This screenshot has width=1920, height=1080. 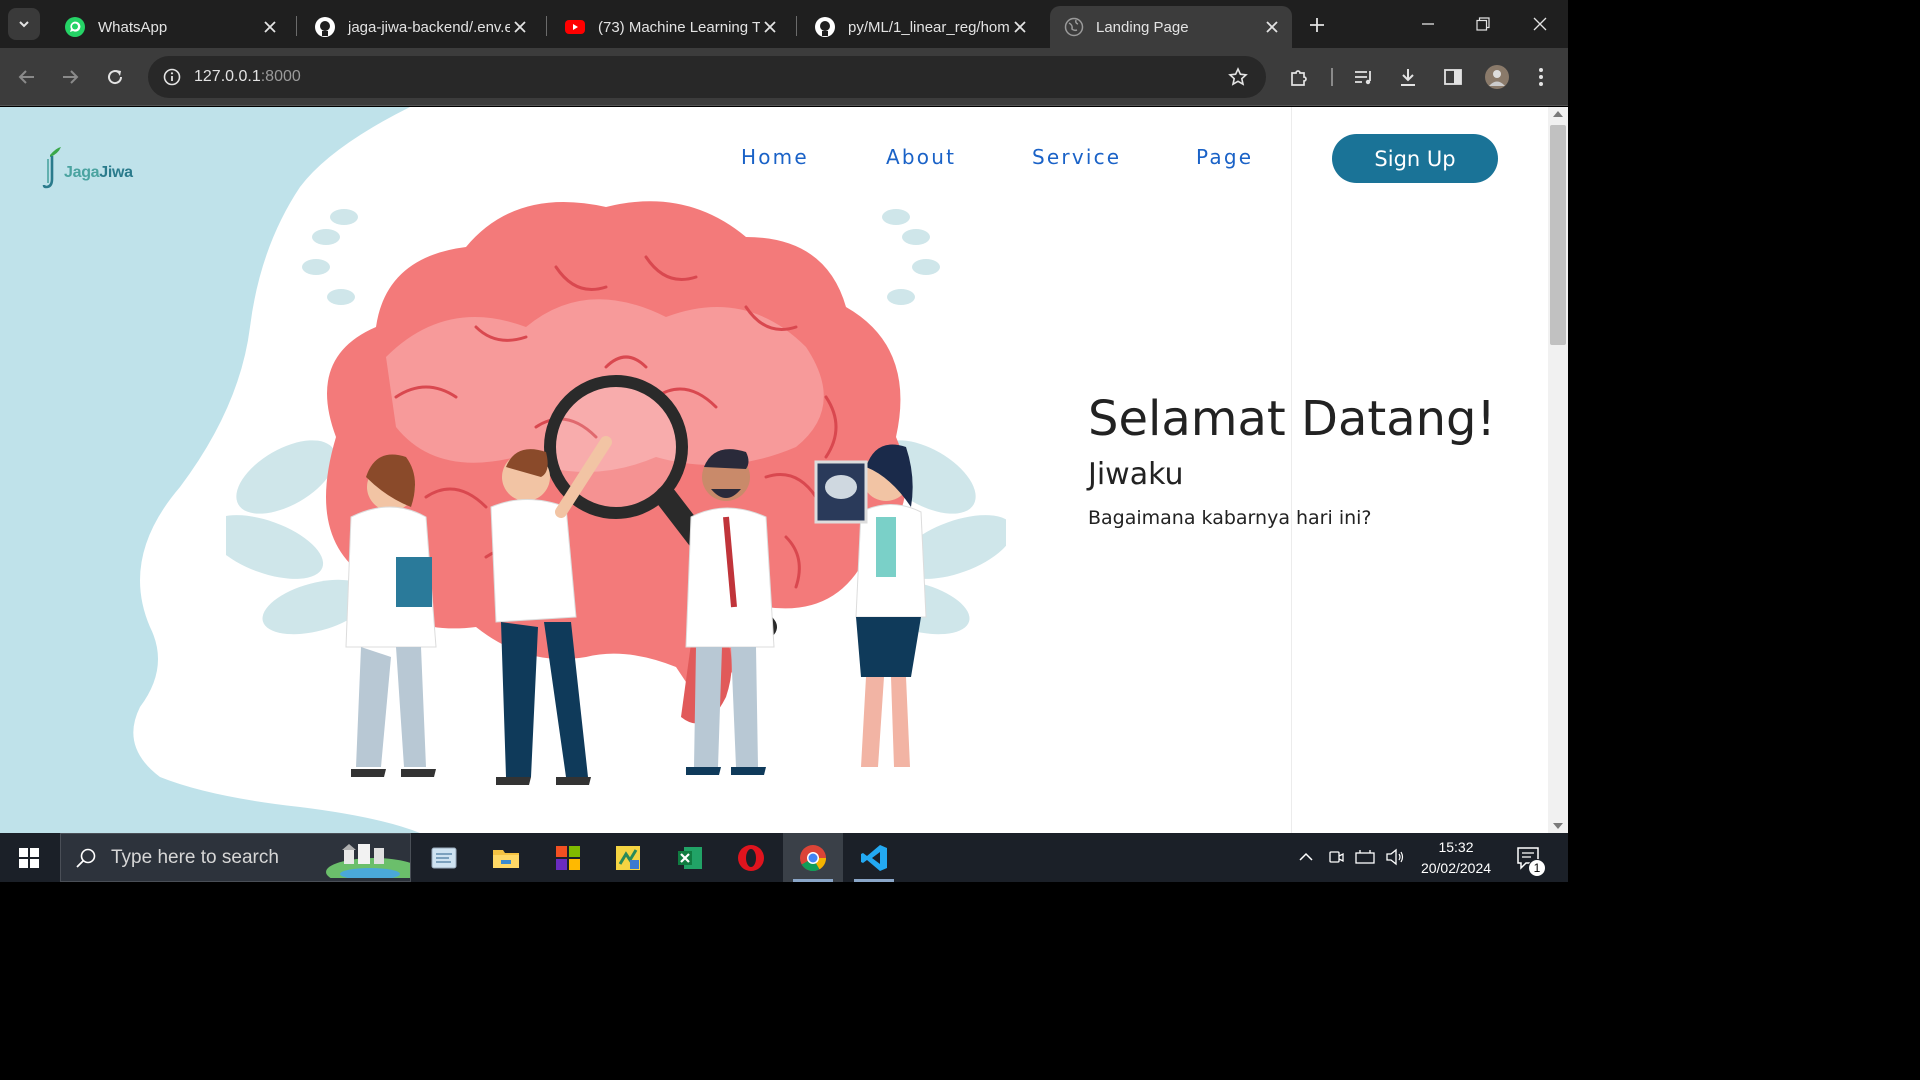 What do you see at coordinates (70, 77) in the screenshot?
I see `forward-button` at bounding box center [70, 77].